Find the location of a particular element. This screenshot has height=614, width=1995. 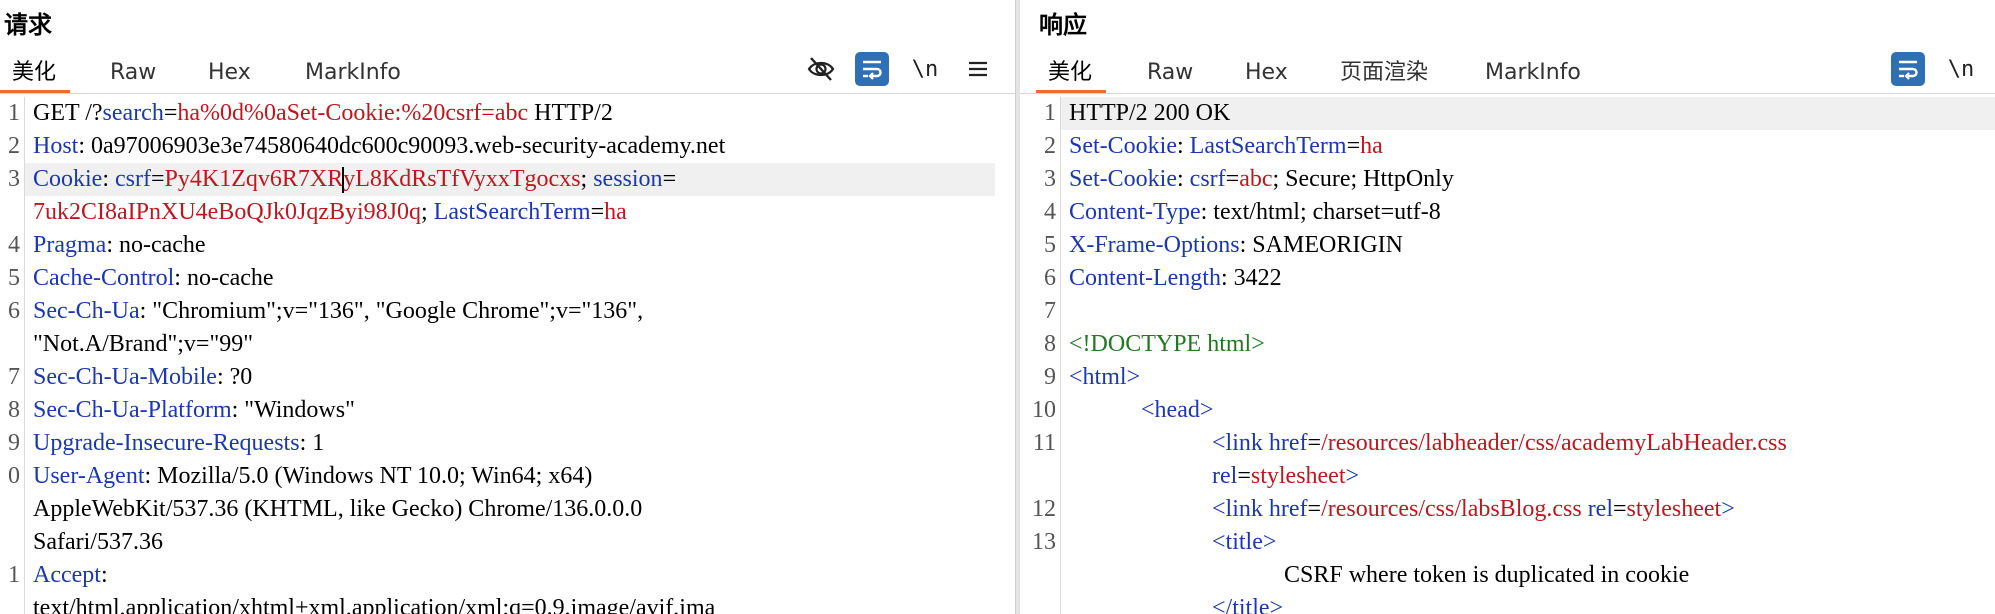

line-number: 10 is located at coordinates (1044, 410).